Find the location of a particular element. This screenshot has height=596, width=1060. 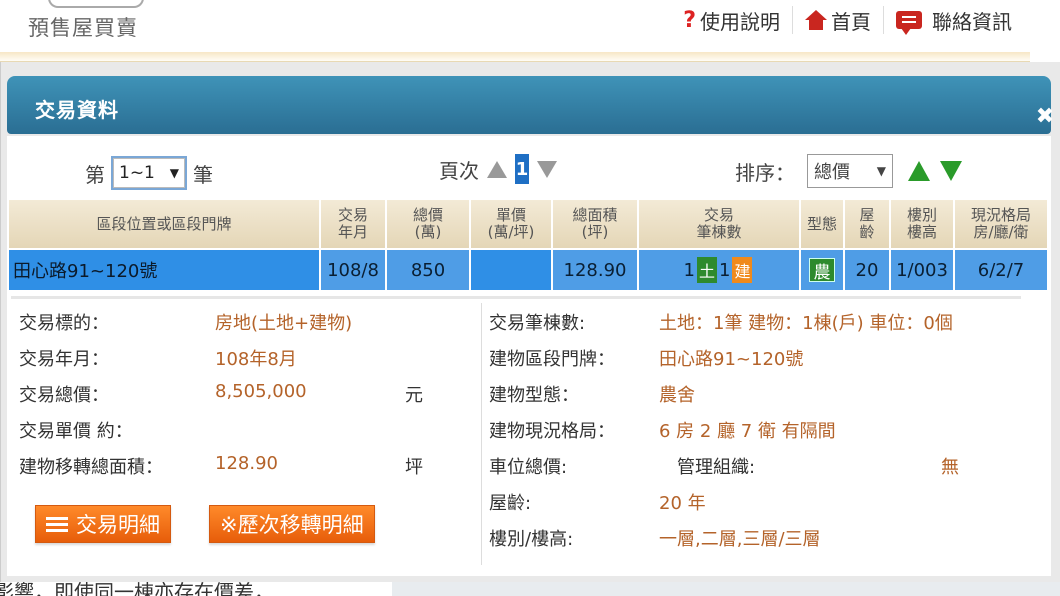

cell-address: 田心路91~120號 is located at coordinates (165, 270).